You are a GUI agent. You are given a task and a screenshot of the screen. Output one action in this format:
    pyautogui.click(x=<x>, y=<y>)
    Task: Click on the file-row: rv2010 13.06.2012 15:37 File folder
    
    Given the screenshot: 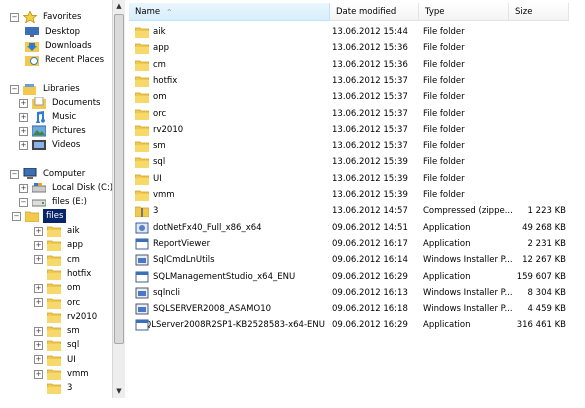 What is the action you would take?
    pyautogui.click(x=357, y=130)
    